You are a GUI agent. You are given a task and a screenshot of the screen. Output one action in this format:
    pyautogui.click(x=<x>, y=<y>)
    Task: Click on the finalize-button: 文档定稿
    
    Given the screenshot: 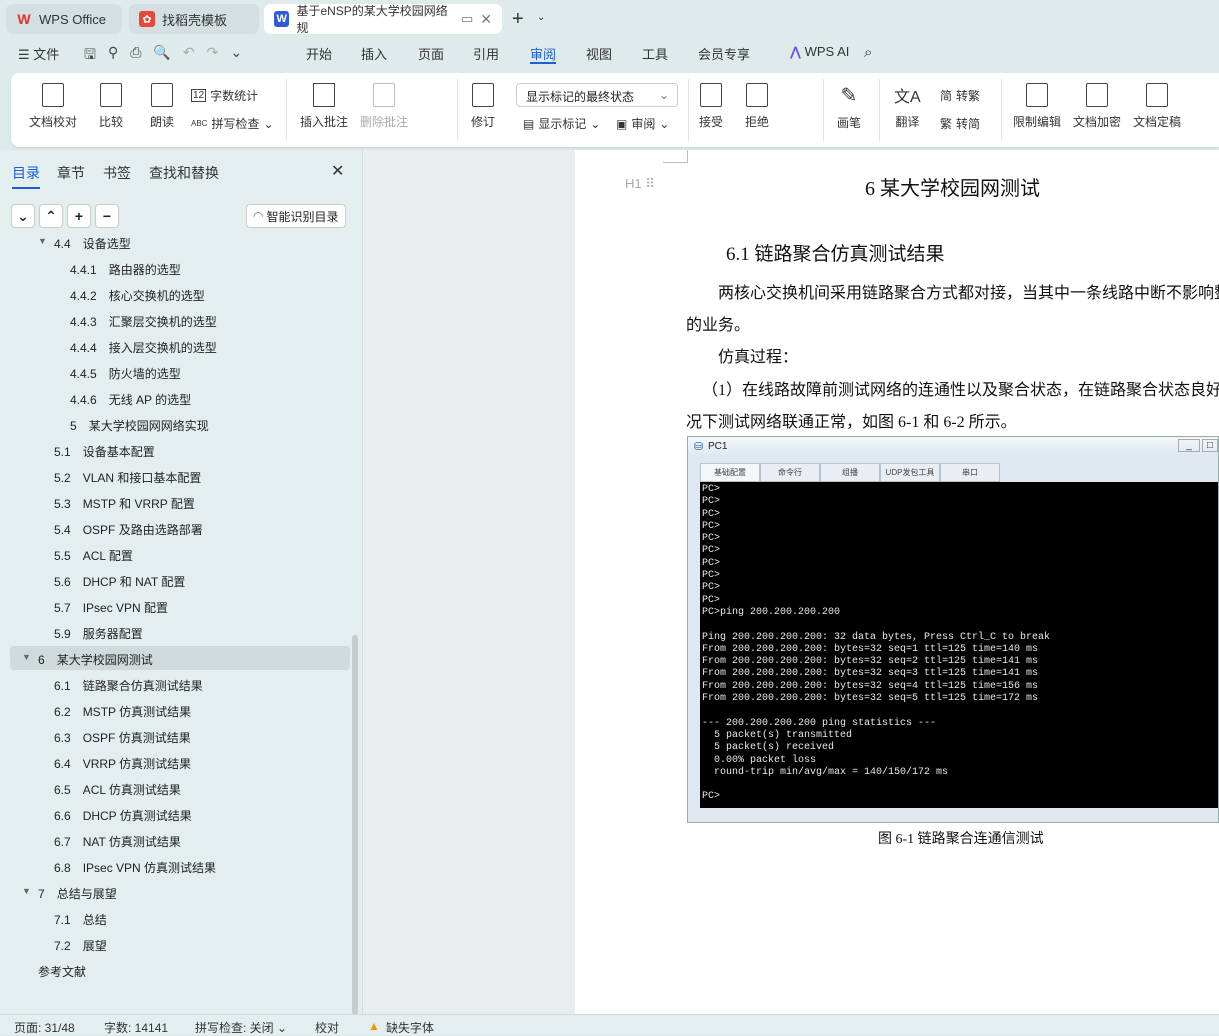 What is the action you would take?
    pyautogui.click(x=1157, y=106)
    